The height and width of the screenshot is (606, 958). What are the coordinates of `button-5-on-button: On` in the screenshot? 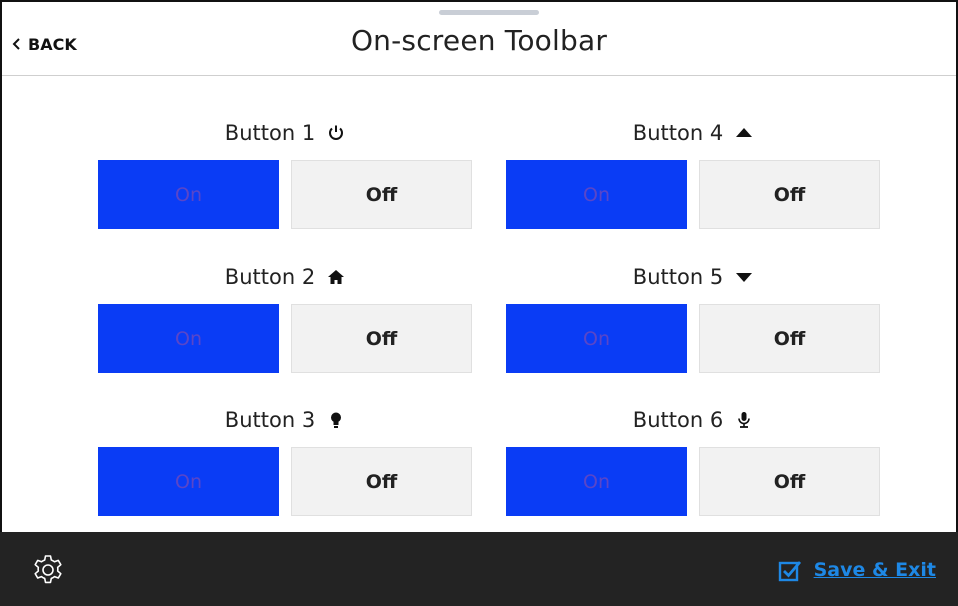 It's located at (596, 338).